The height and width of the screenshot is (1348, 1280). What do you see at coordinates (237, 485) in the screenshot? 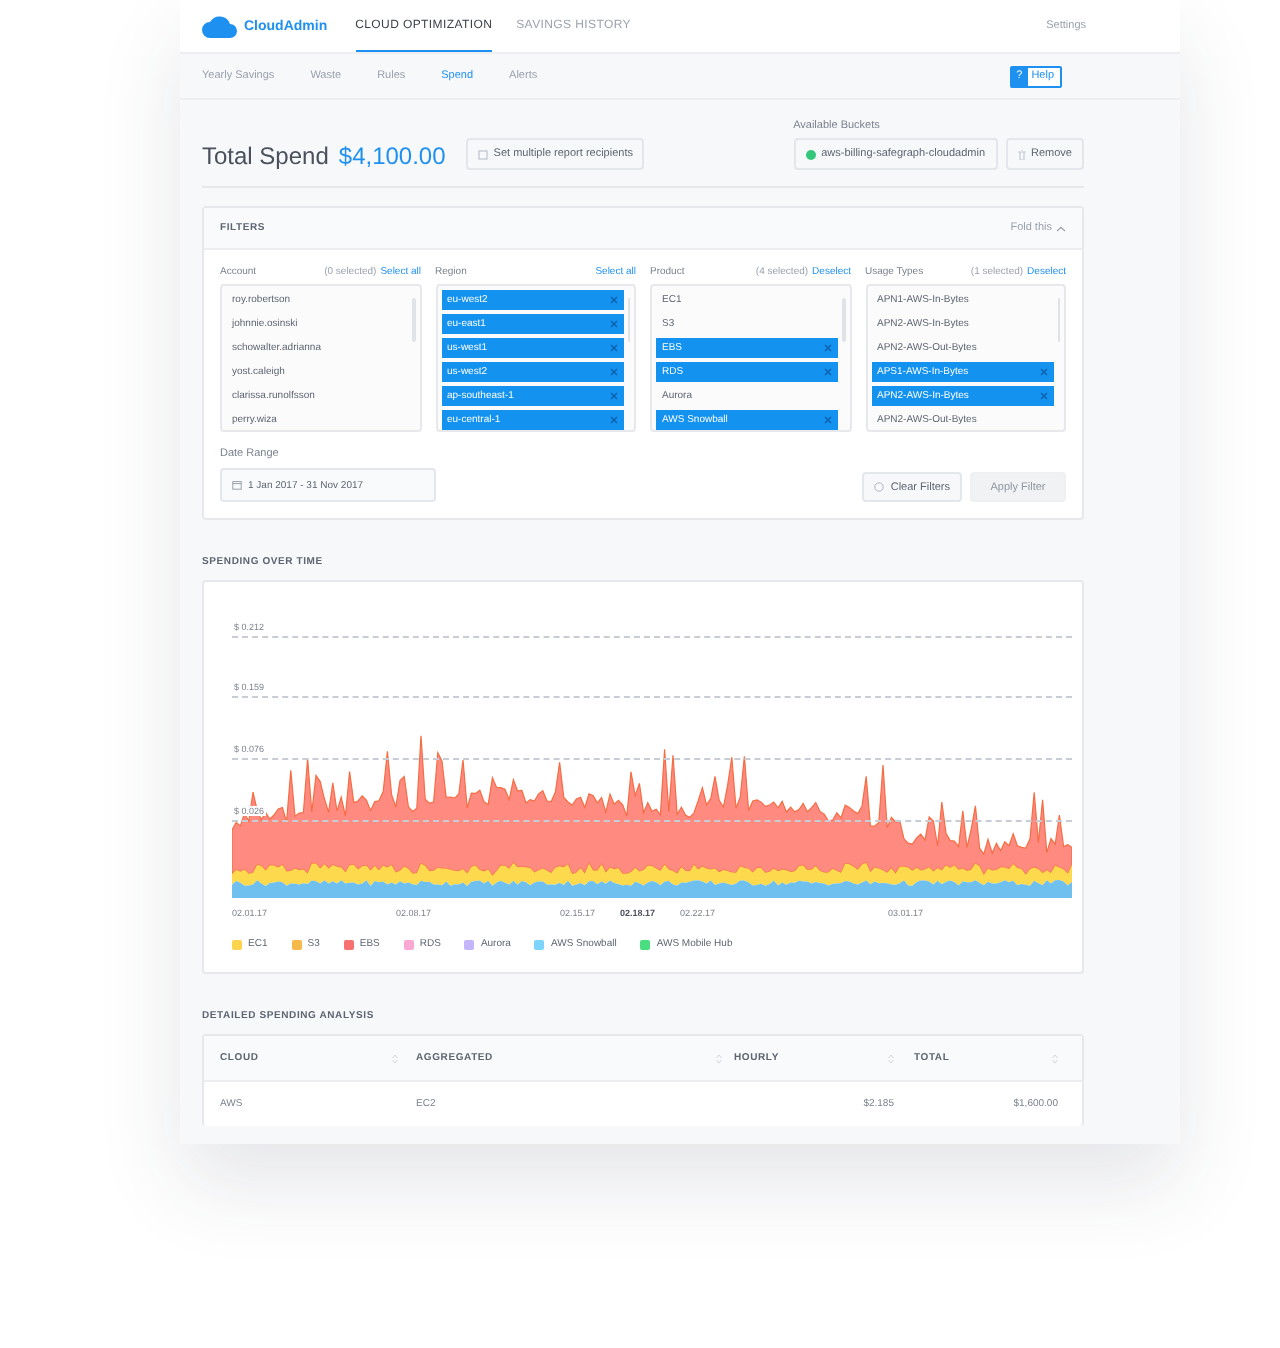
I see `calendar-icon` at bounding box center [237, 485].